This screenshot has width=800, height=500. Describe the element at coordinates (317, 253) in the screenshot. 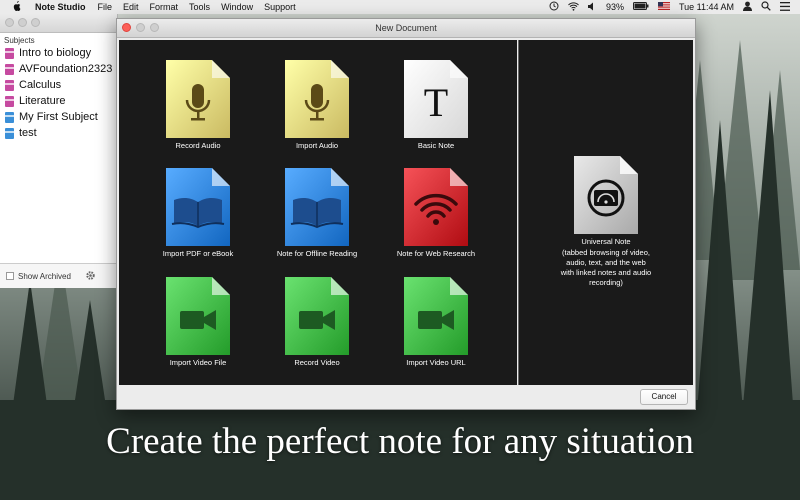

I see `doc-type-label: Note for Offline Reading` at that location.